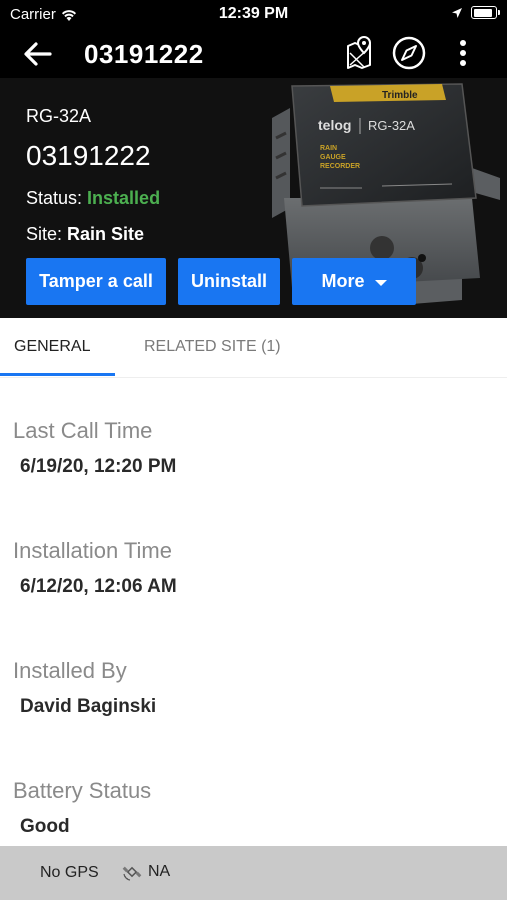 Image resolution: width=507 pixels, height=900 pixels. I want to click on tab-related-site: RELATED SITE (1), so click(212, 347).